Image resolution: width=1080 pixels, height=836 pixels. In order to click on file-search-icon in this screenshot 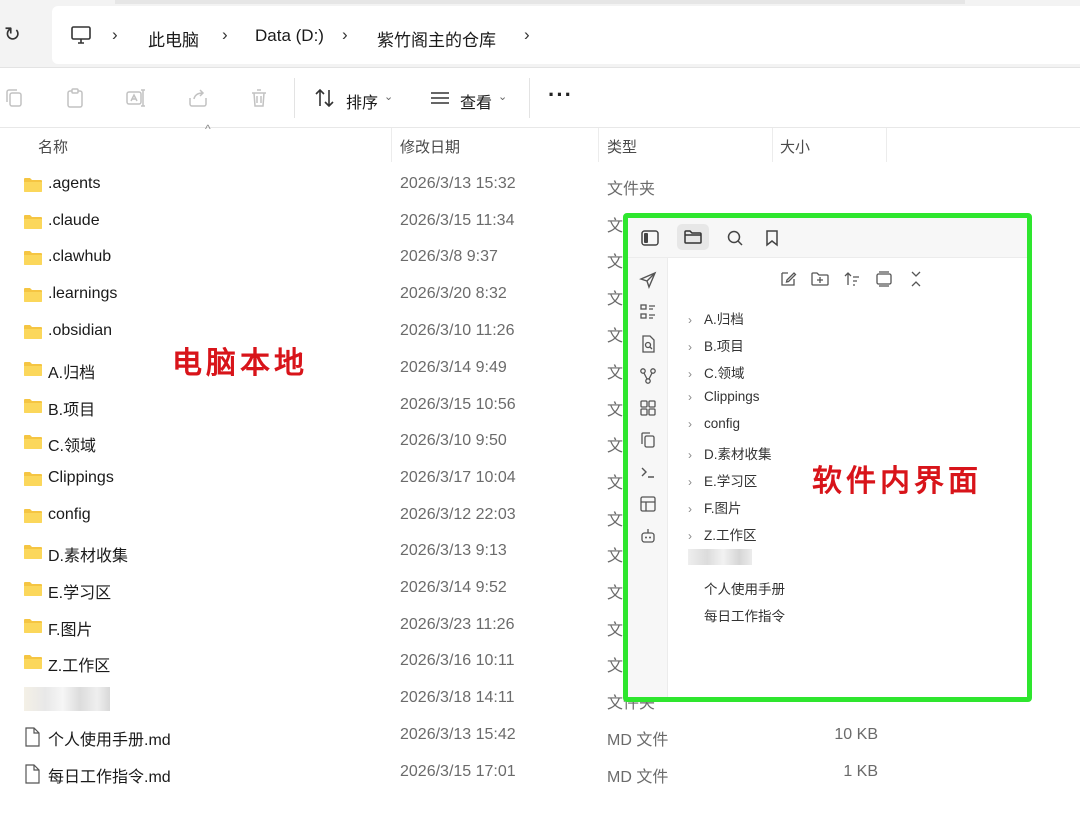, I will do `click(648, 344)`.